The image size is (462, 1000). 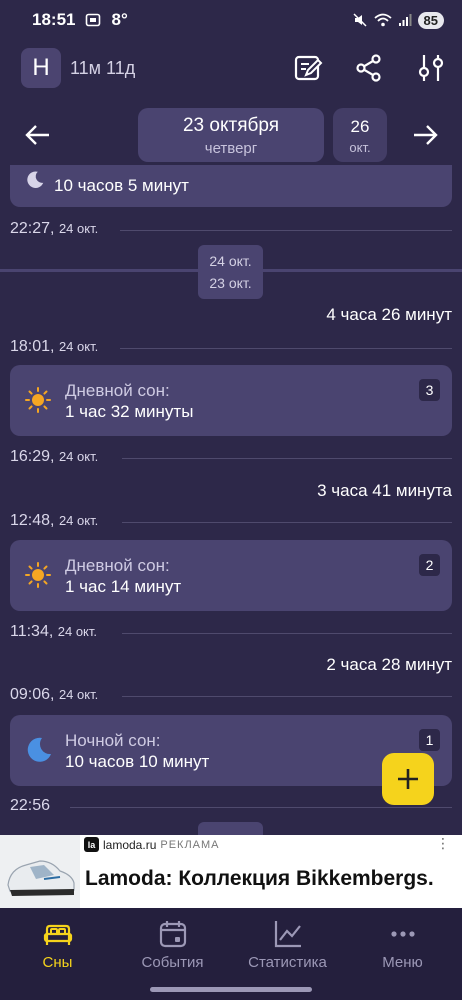 I want to click on edit-note-icon, so click(x=308, y=68).